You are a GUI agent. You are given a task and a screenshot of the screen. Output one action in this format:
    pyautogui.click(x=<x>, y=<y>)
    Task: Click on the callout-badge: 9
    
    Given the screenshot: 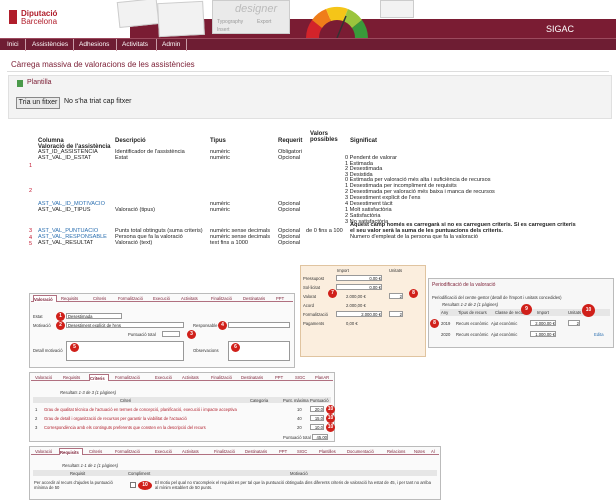 What is the action you would take?
    pyautogui.click(x=526, y=309)
    